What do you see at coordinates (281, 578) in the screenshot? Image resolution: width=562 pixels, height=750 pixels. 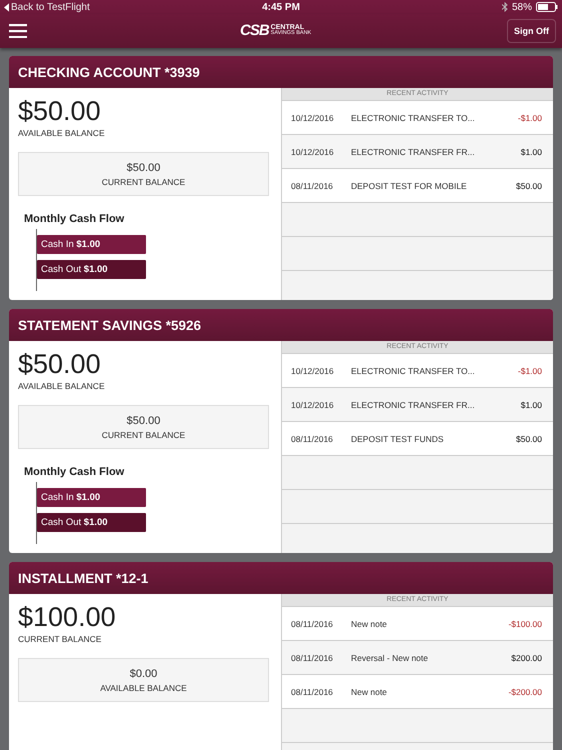 I see `account-header: INSTALLMENT *12-1` at bounding box center [281, 578].